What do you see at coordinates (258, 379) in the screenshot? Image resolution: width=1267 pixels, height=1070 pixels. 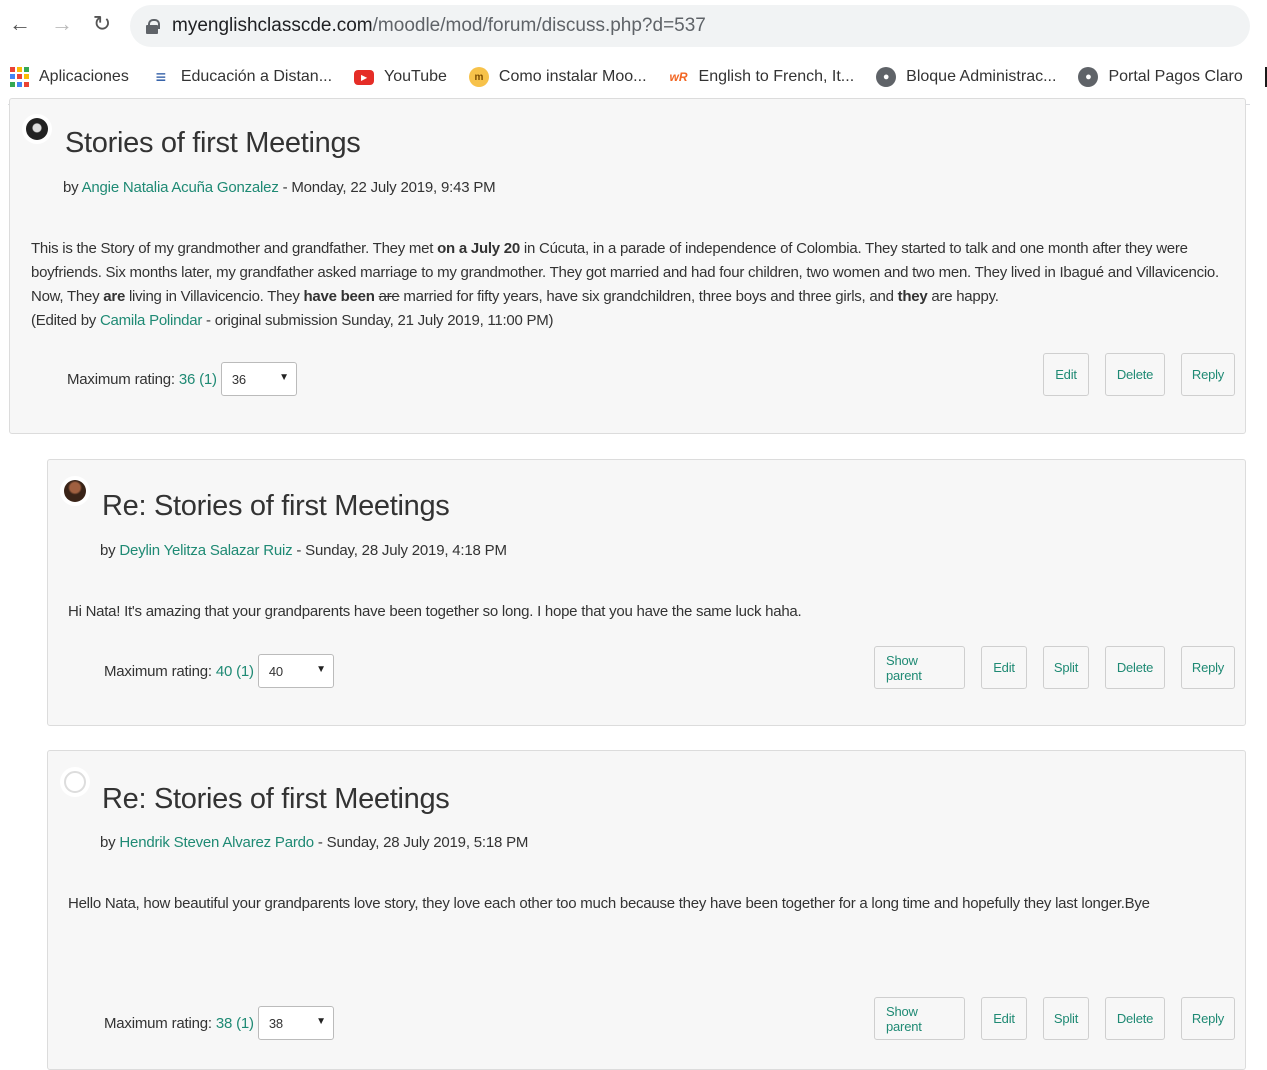 I see `rating-select: 36` at bounding box center [258, 379].